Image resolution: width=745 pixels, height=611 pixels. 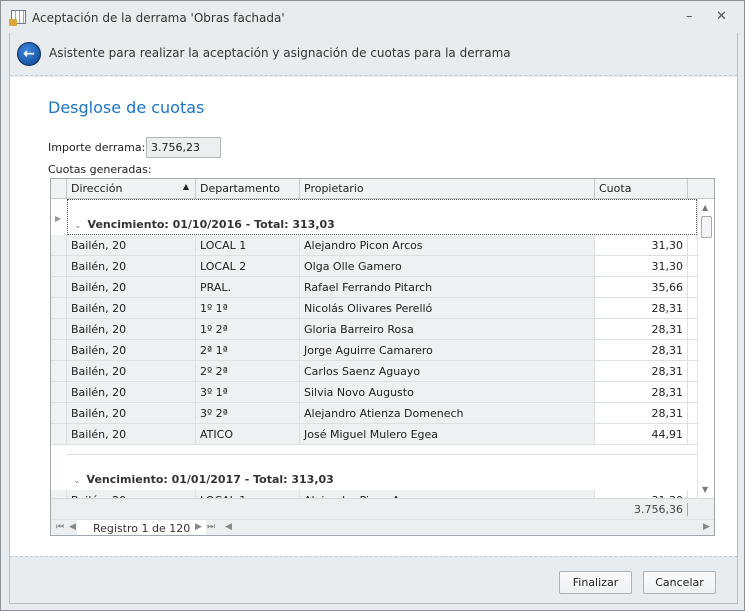 What do you see at coordinates (382, 472) in the screenshot?
I see `group-row: ⌄ Vencimiento: 01/01/2017 - Total: 313,03` at bounding box center [382, 472].